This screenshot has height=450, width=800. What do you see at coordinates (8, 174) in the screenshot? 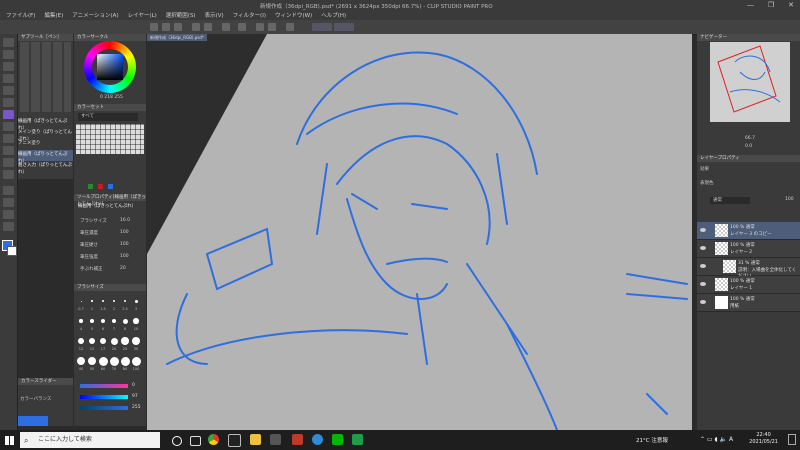
I see `blend-icon` at bounding box center [8, 174].